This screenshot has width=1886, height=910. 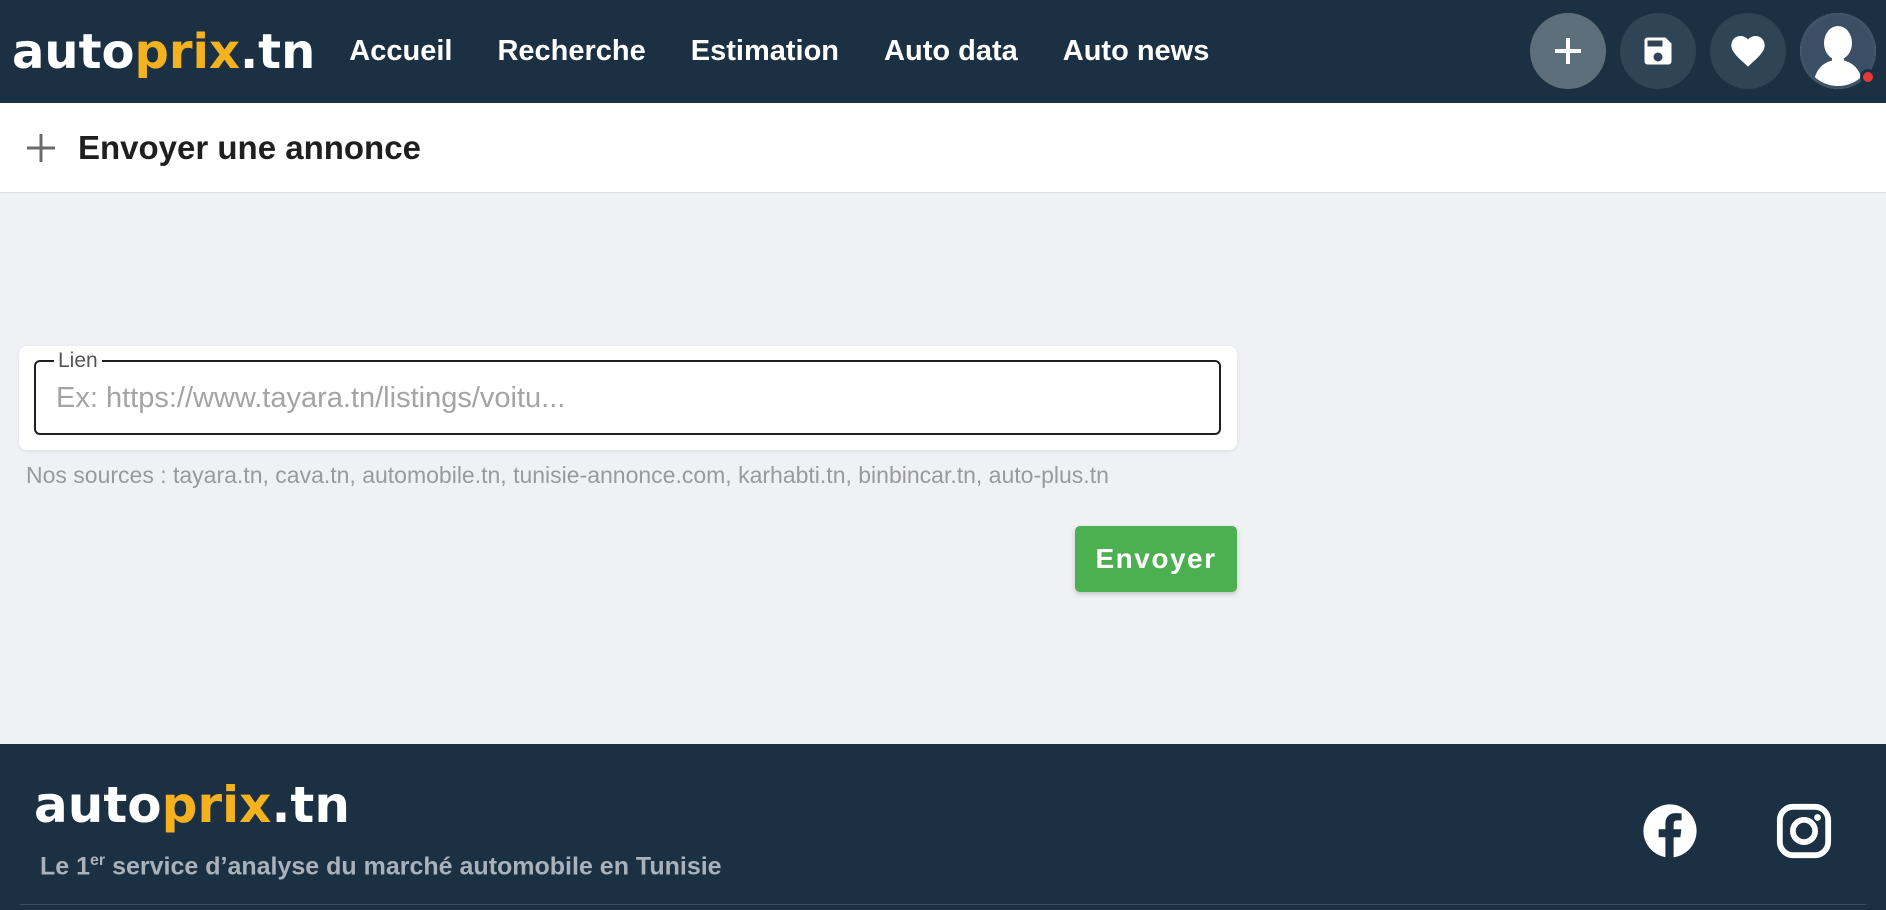 What do you see at coordinates (216, 805) in the screenshot?
I see `footer-logo-part-prix: prix` at bounding box center [216, 805].